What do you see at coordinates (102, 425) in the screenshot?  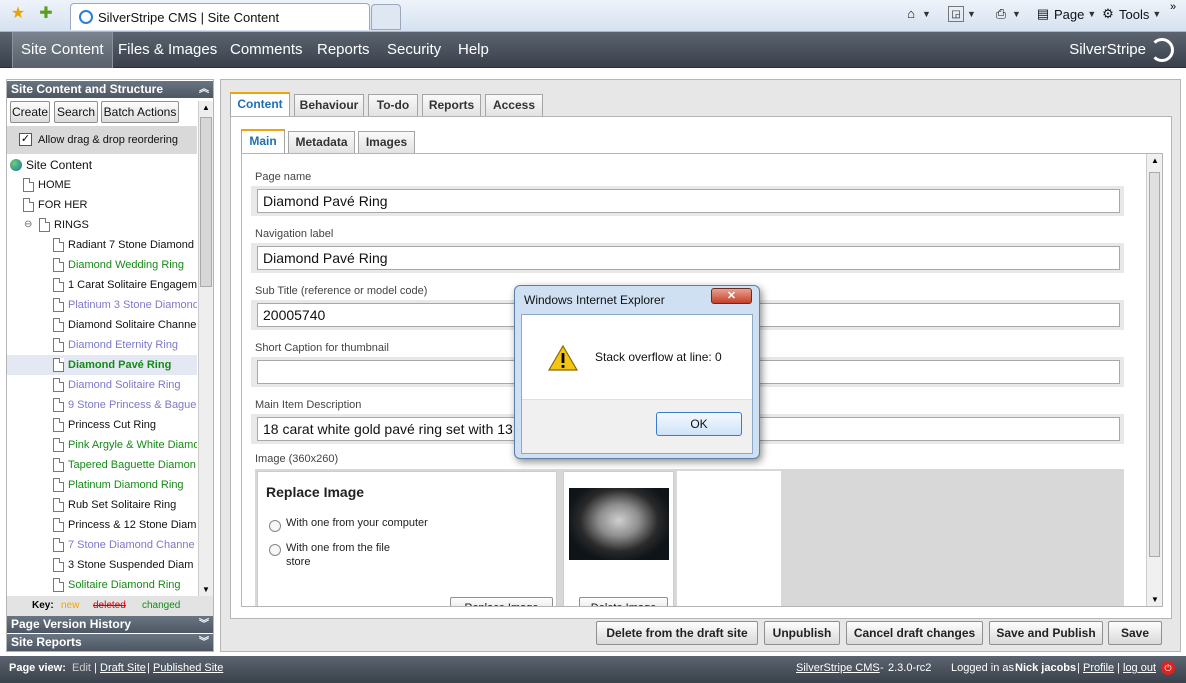 I see `tree-item: Princess Cut Ring` at bounding box center [102, 425].